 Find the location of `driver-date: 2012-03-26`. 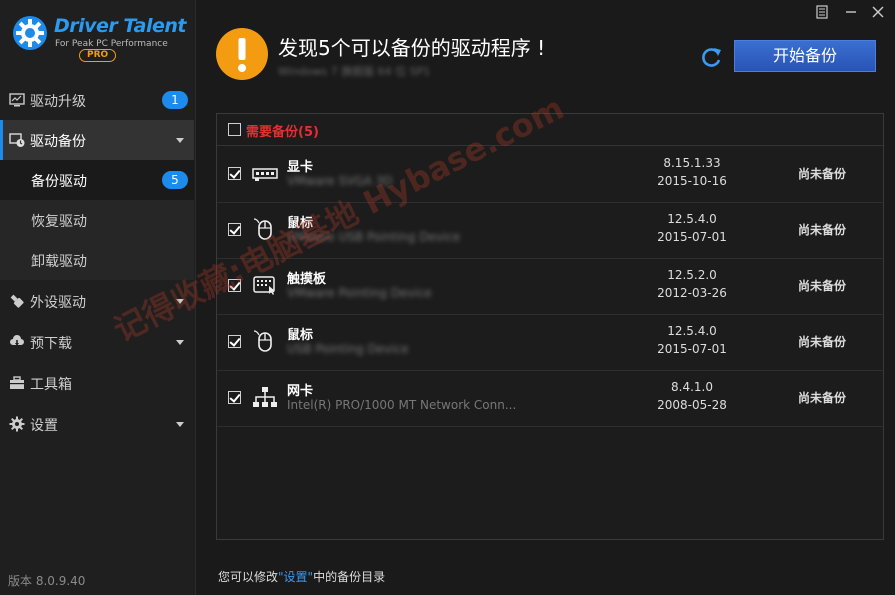

driver-date: 2012-03-26 is located at coordinates (692, 293).